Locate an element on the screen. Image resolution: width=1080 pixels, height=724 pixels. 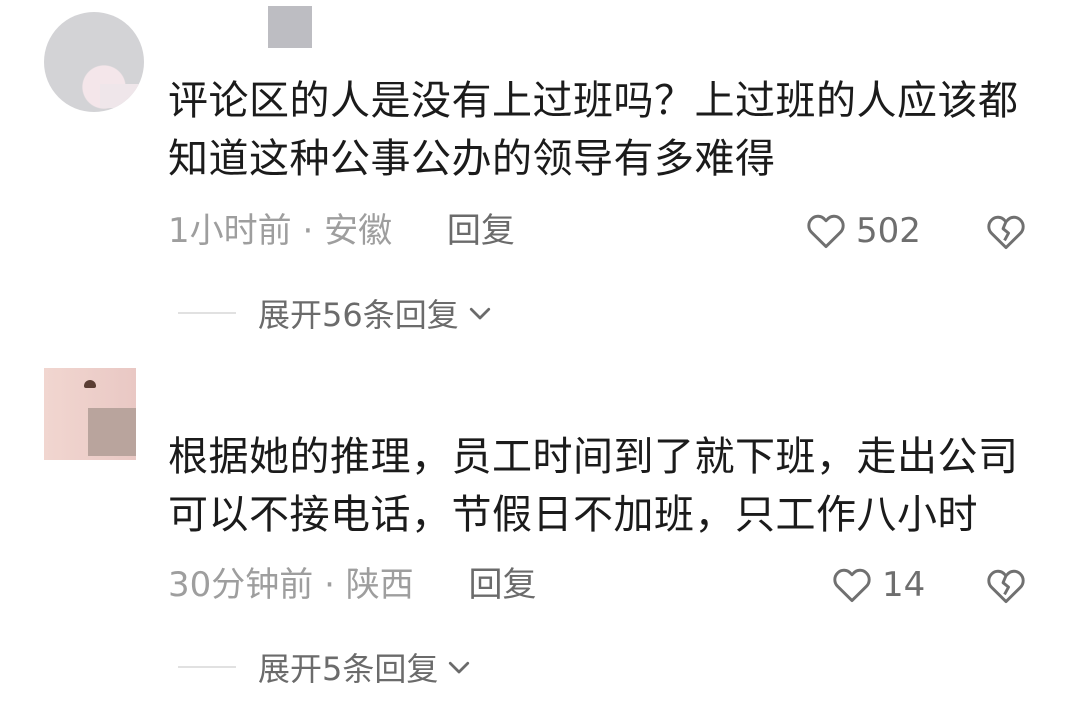
comment-meta: 1小时前 · 安徽 回复 is located at coordinates (468, 231).